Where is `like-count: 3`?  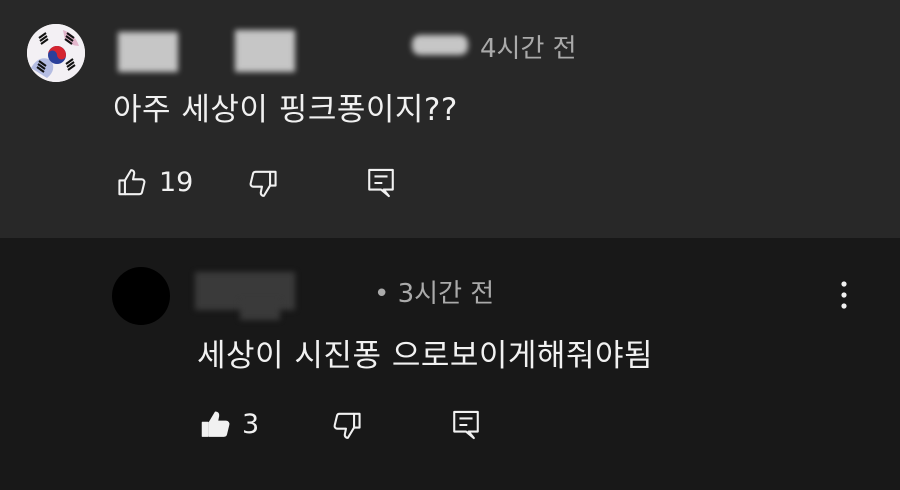 like-count: 3 is located at coordinates (251, 424).